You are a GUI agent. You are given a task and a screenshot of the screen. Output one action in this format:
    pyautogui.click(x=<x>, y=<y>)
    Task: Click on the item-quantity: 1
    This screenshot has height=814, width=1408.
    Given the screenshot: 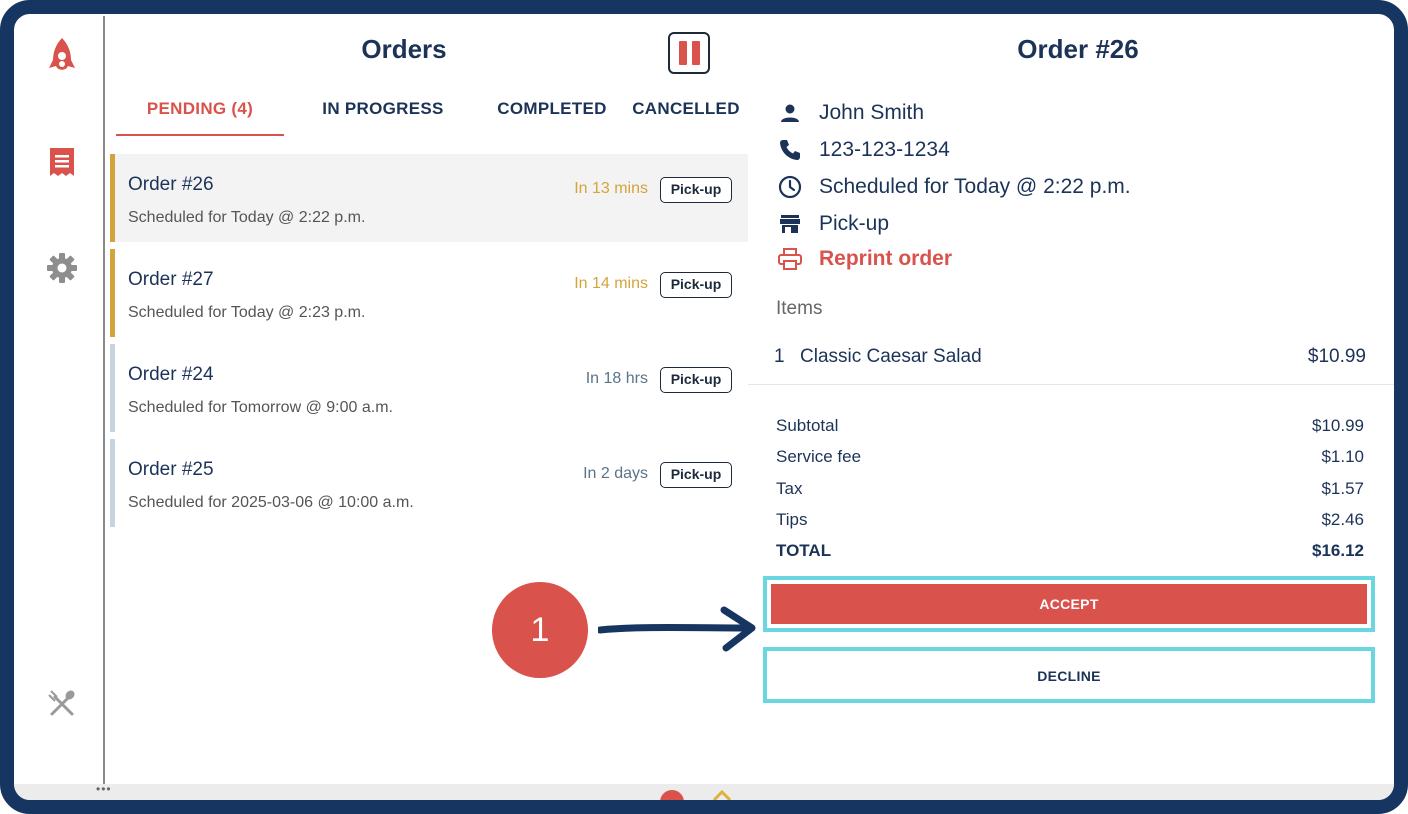 What is the action you would take?
    pyautogui.click(x=779, y=356)
    